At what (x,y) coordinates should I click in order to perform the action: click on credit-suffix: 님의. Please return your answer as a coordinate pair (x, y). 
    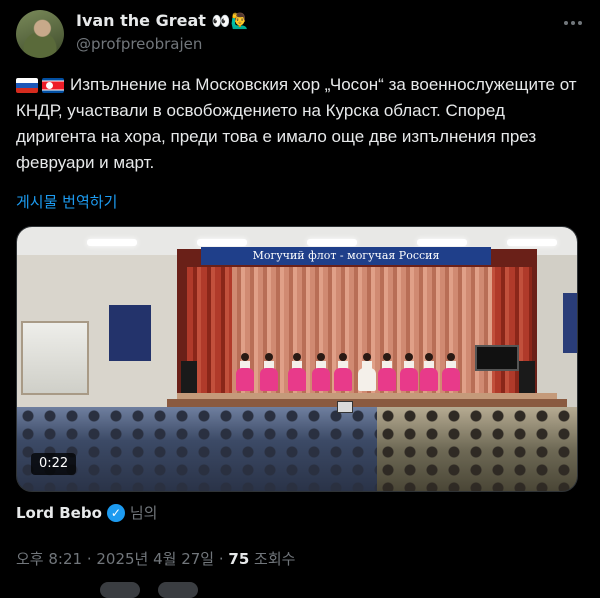
    Looking at the image, I should click on (143, 513).